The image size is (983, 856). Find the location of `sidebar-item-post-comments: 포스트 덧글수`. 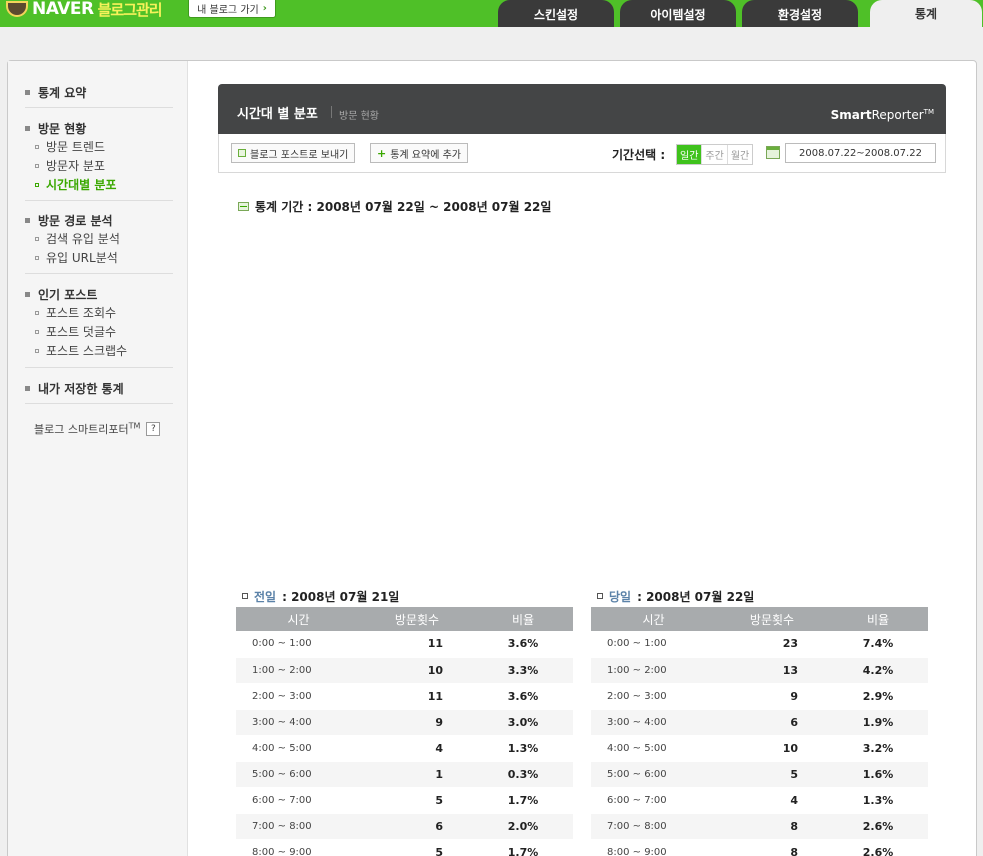

sidebar-item-post-comments: 포스트 덧글수 is located at coordinates (99, 331).